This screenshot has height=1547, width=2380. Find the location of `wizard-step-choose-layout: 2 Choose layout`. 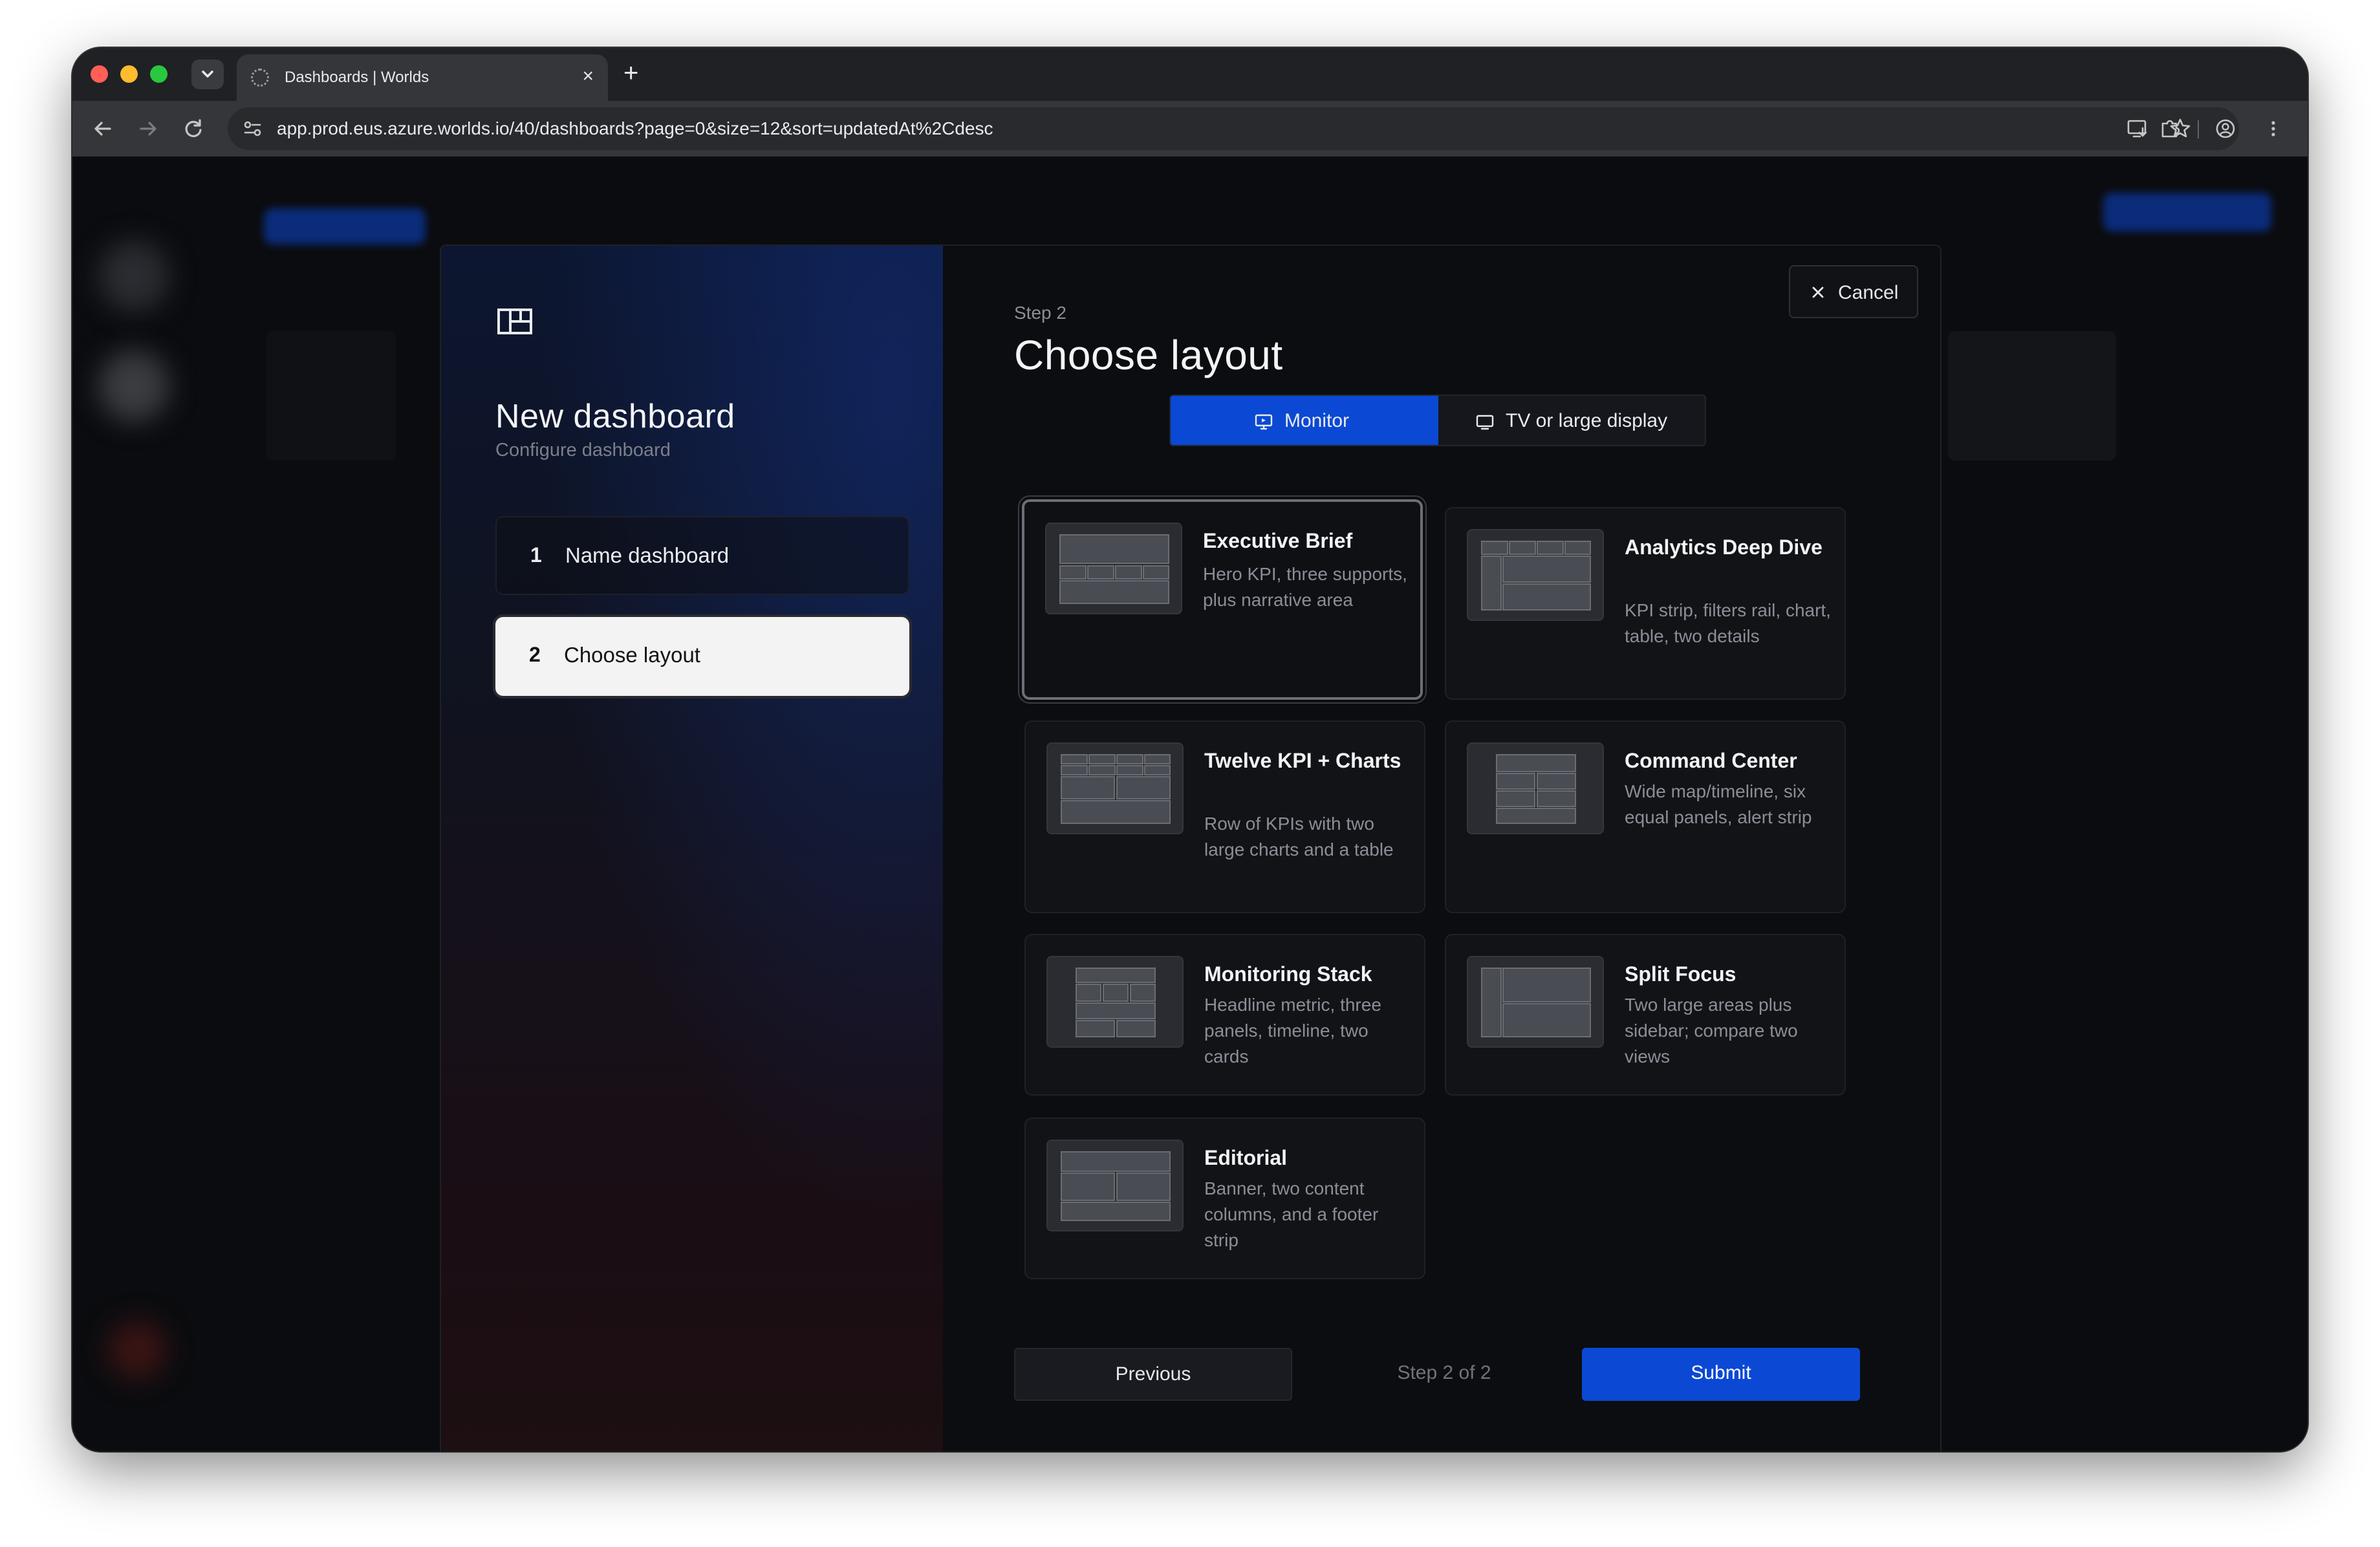

wizard-step-choose-layout: 2 Choose layout is located at coordinates (702, 656).